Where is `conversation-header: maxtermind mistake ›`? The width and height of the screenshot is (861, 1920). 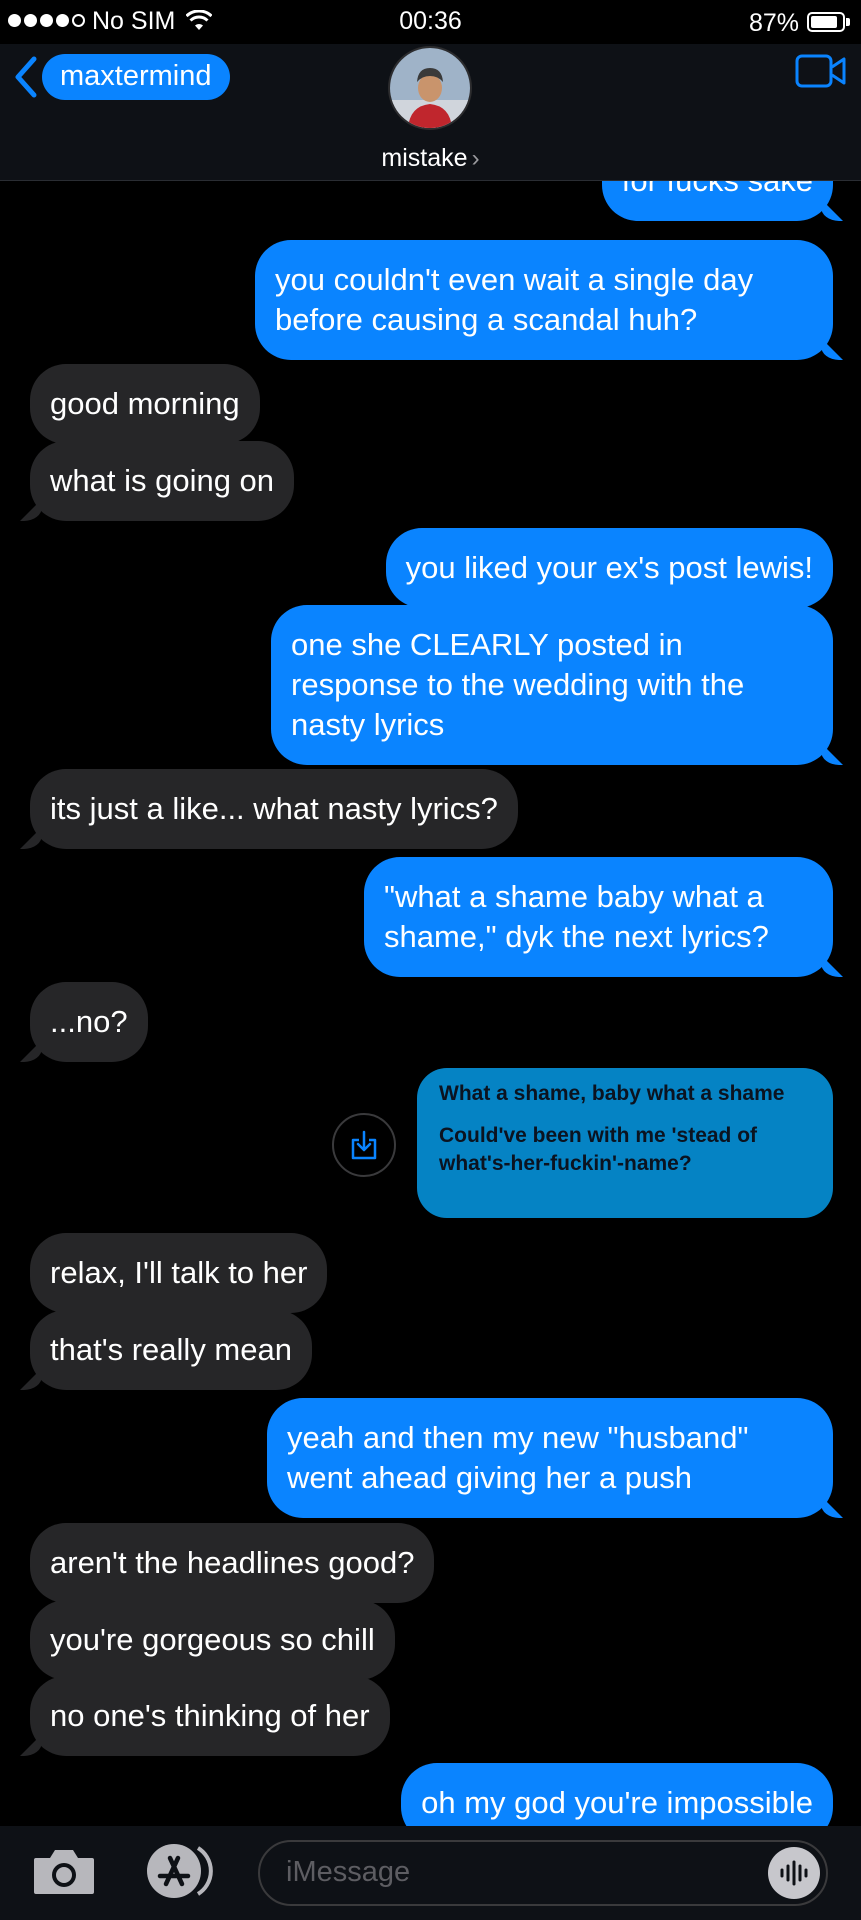
conversation-header: maxtermind mistake › is located at coordinates (430, 112).